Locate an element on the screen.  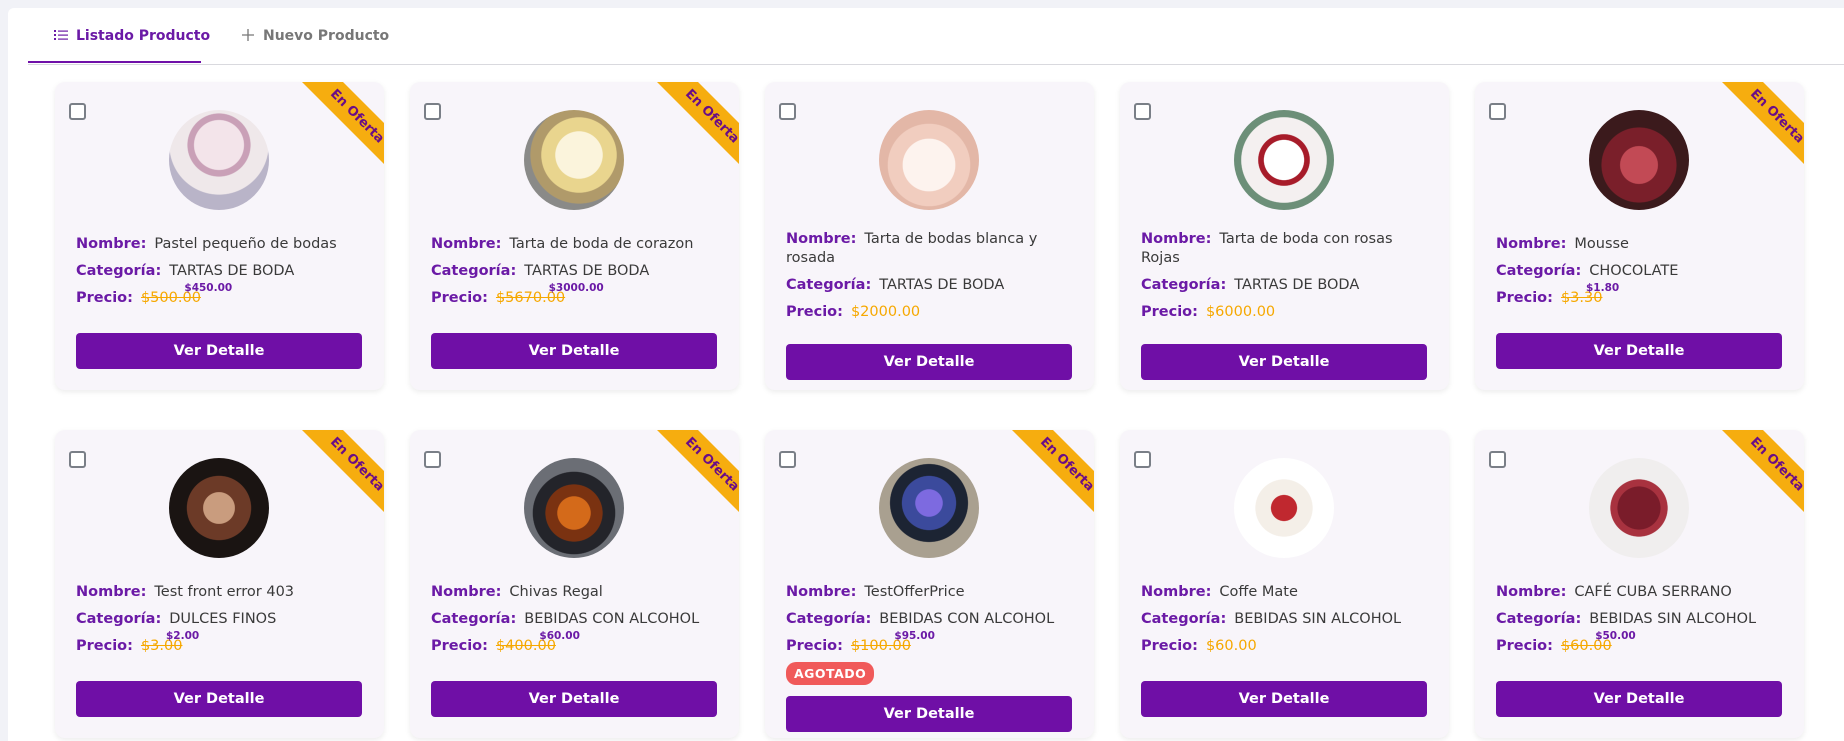
price: $6000.00 is located at coordinates (1240, 312).